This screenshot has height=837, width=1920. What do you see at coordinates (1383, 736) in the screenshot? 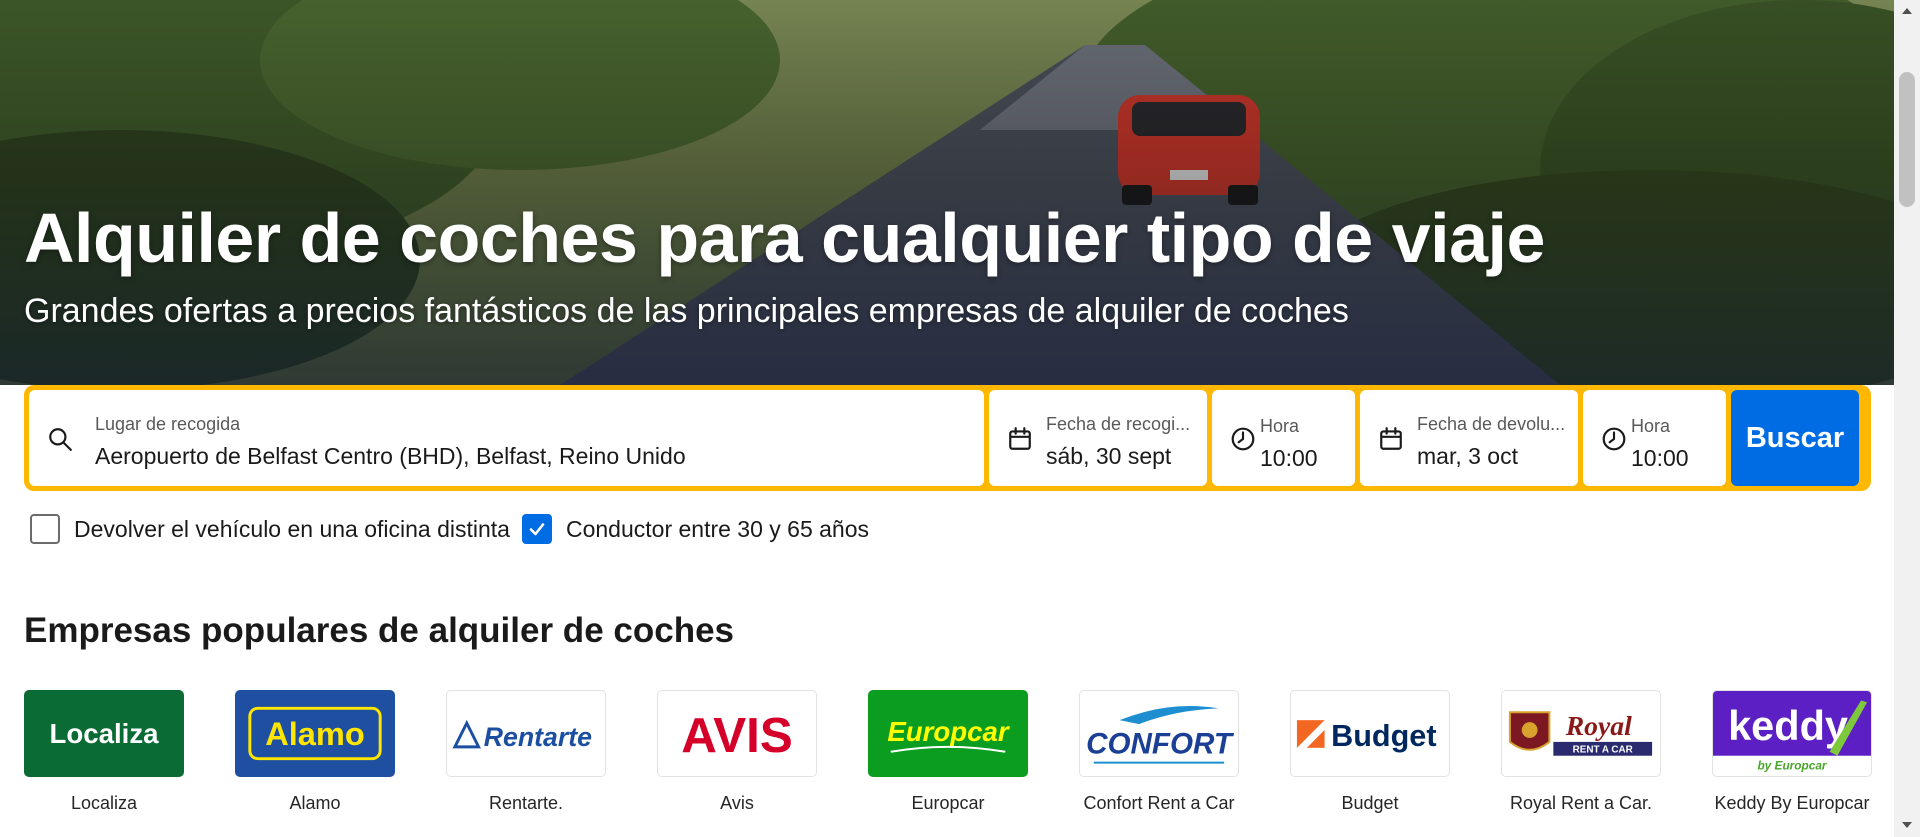
I see `svg-text: Budget` at bounding box center [1383, 736].